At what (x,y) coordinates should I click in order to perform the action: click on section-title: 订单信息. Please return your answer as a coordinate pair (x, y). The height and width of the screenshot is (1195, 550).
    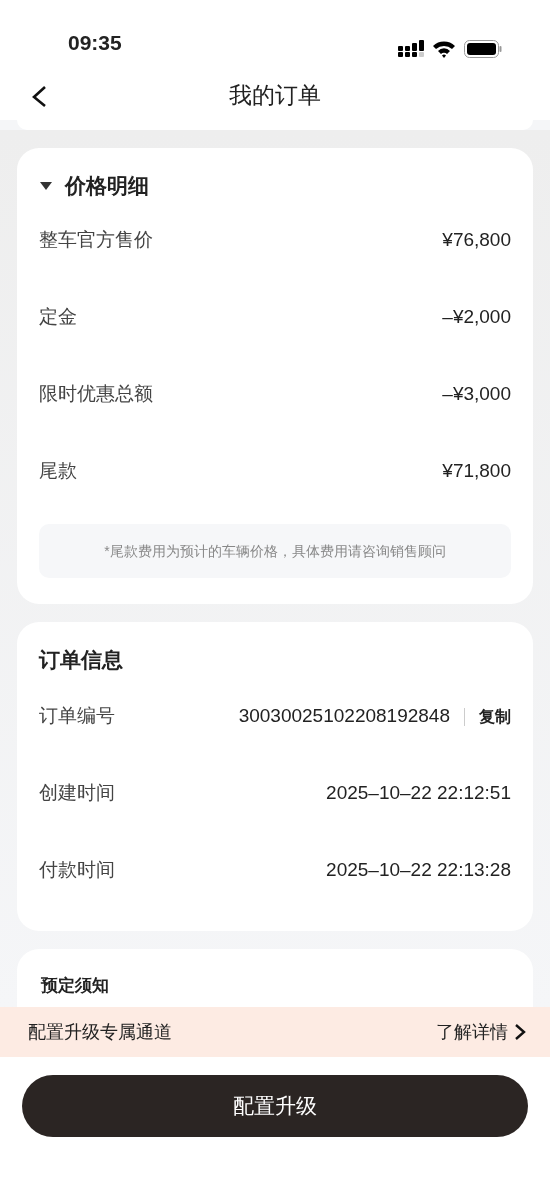
    Looking at the image, I should click on (81, 660).